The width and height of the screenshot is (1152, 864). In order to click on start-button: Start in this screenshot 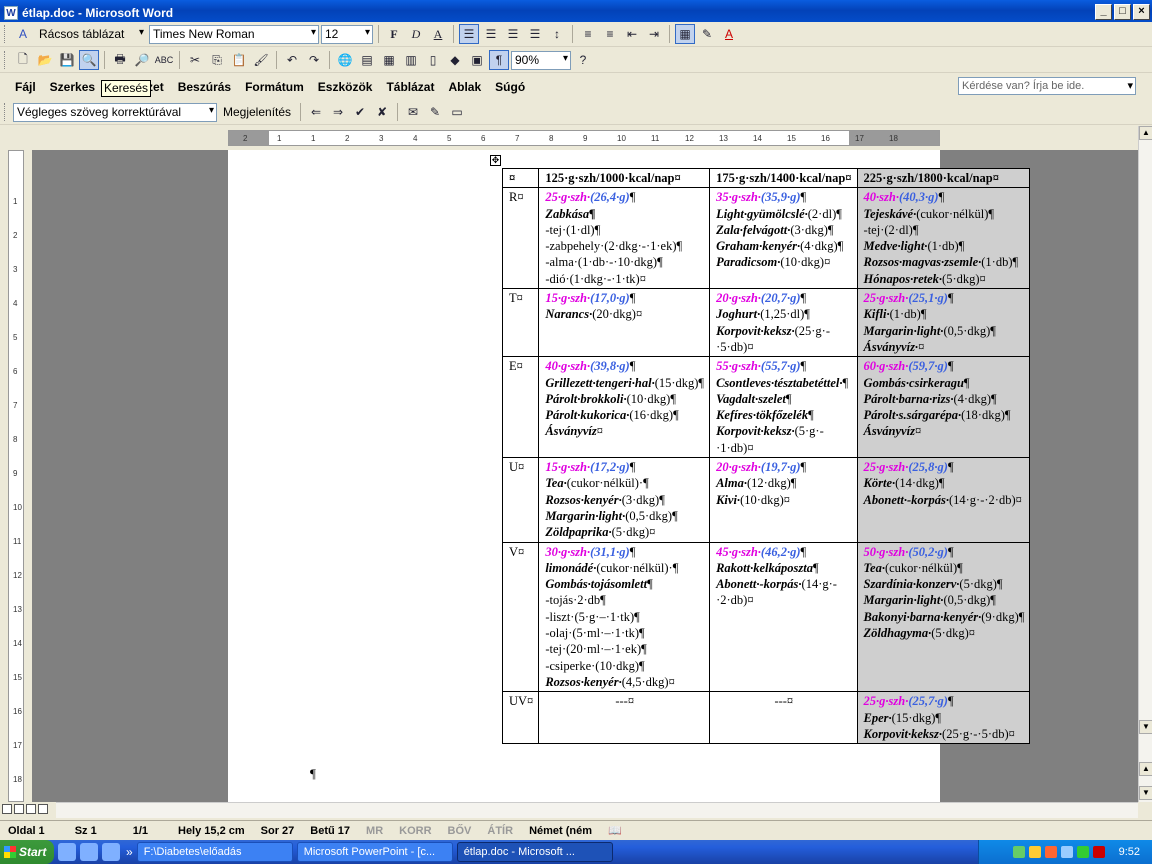, I will do `click(27, 852)`.